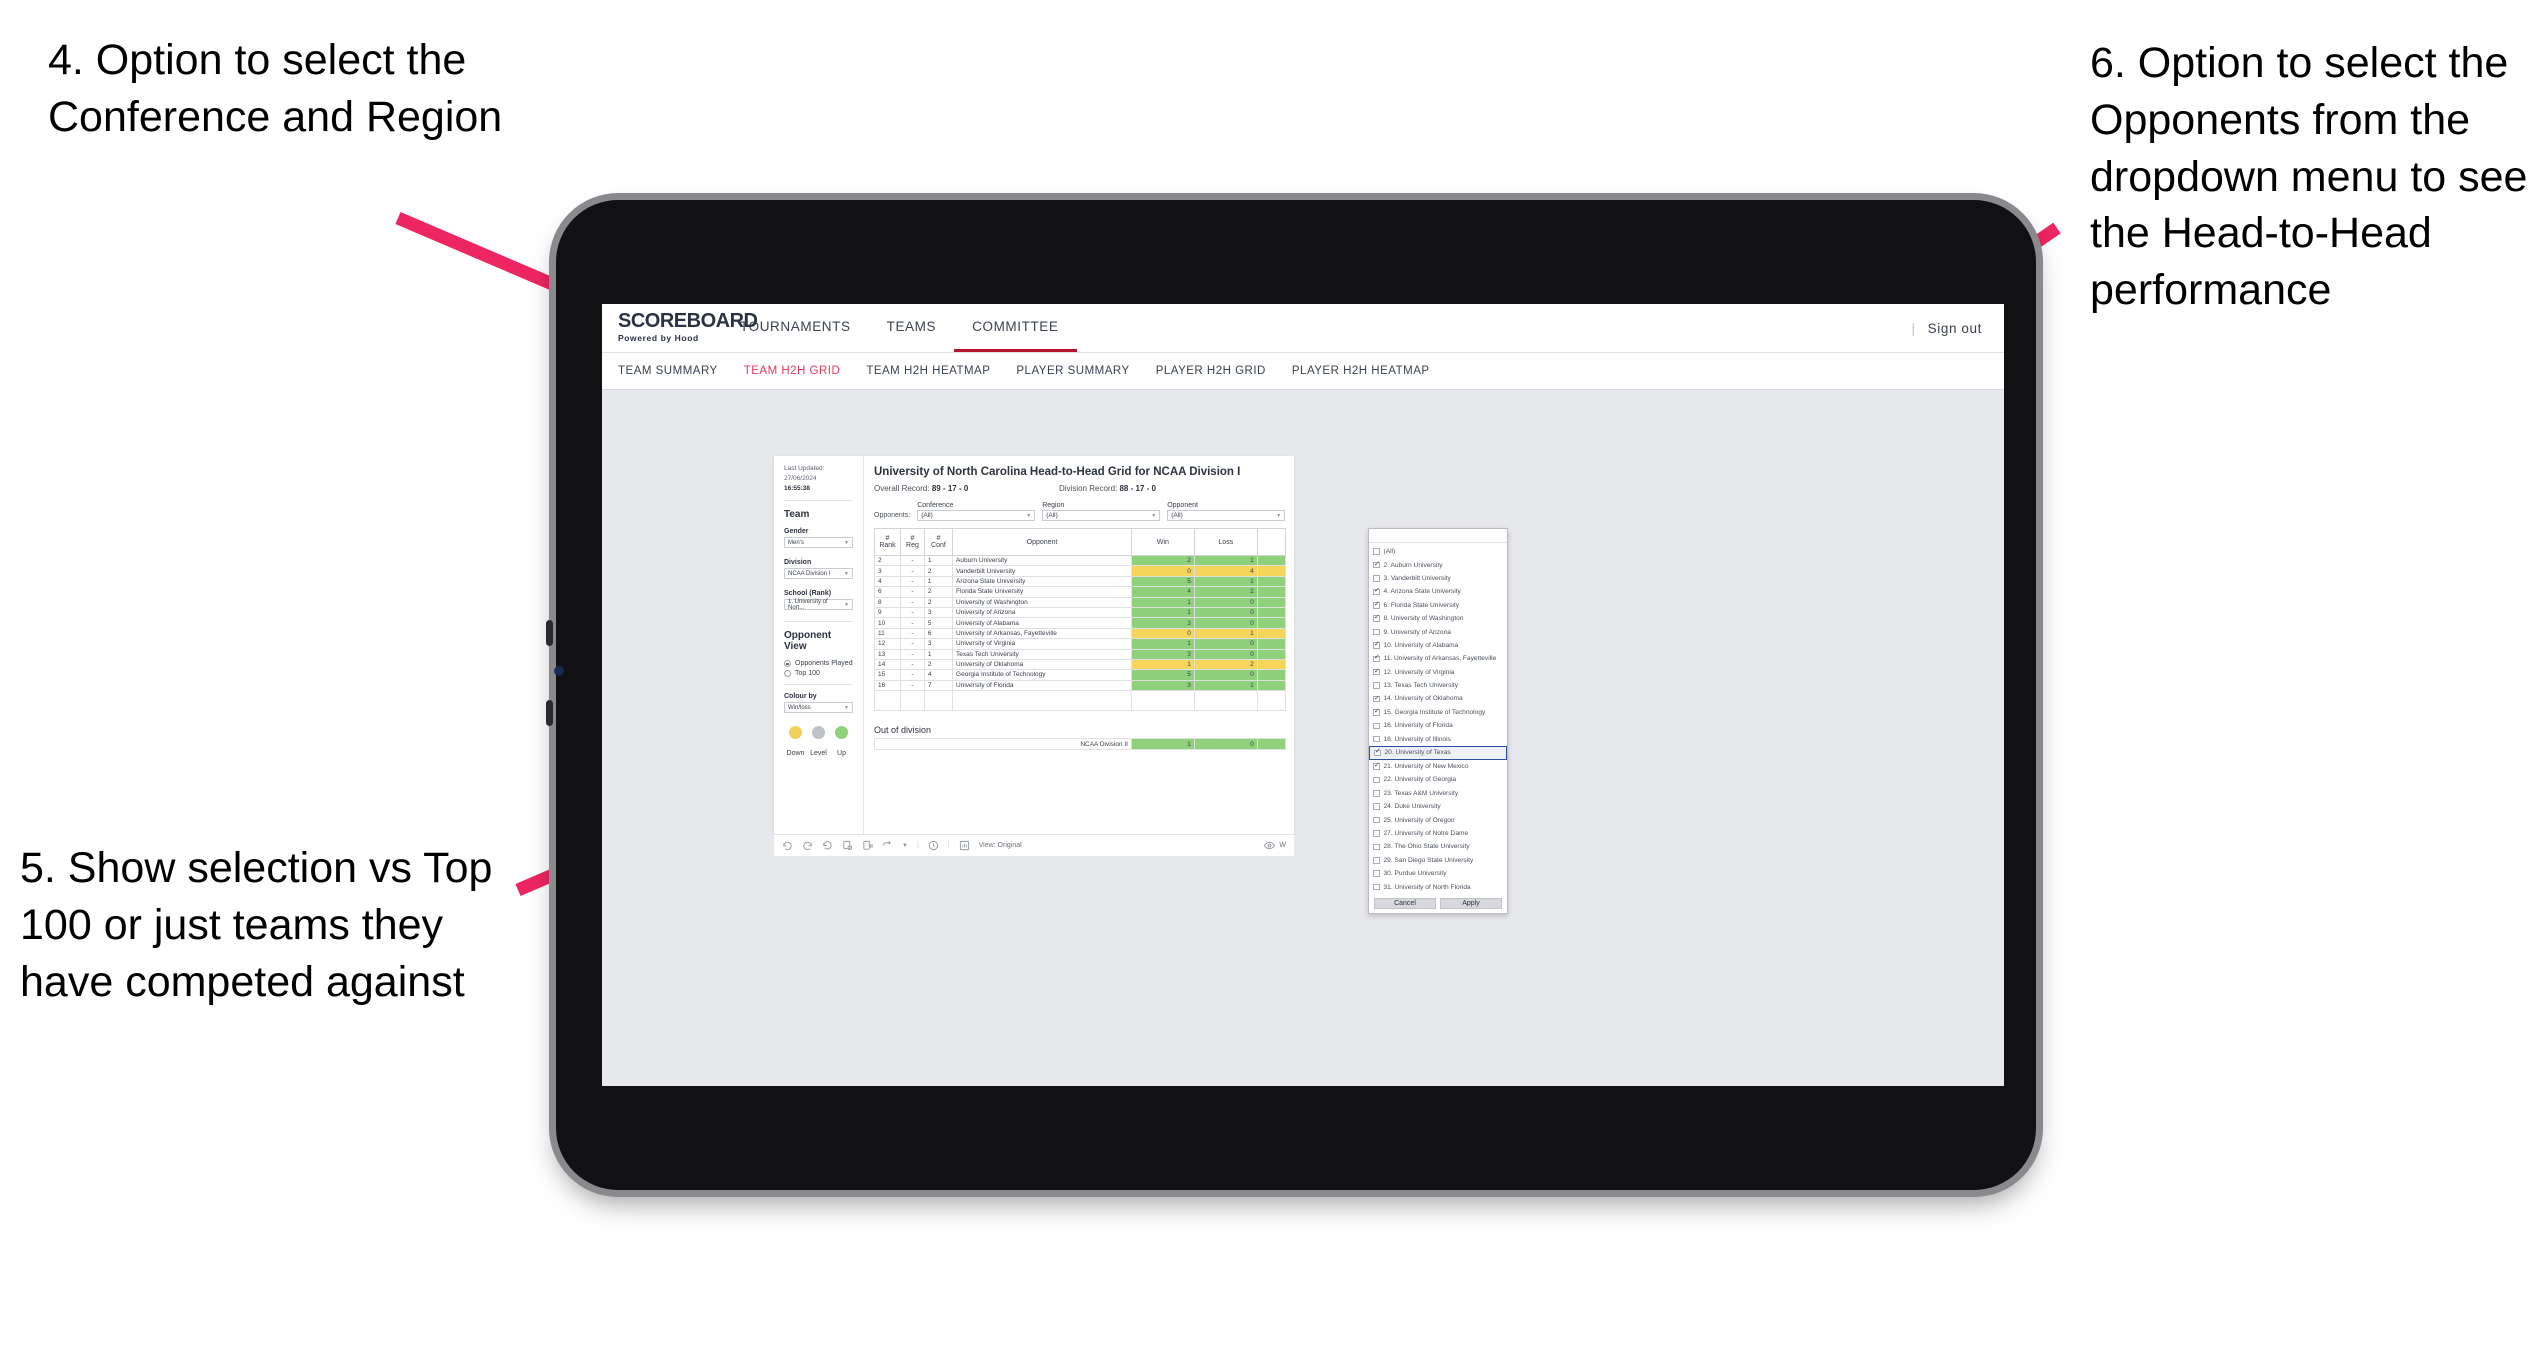 The height and width of the screenshot is (1363, 2533). I want to click on subnav-player-summary: PLAYER SUMMARY, so click(1072, 371).